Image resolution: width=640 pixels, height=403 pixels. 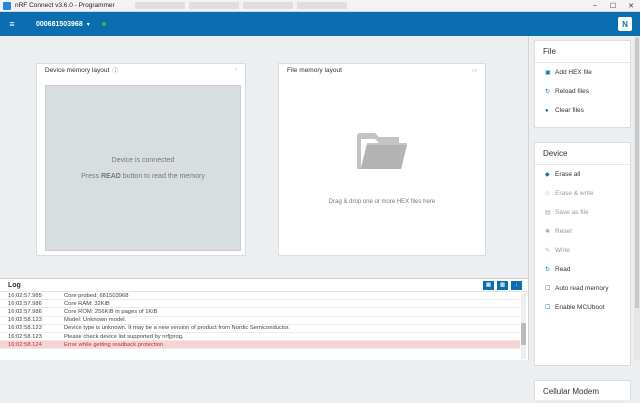 What do you see at coordinates (115, 70) in the screenshot?
I see `info-icon: ⓘ` at bounding box center [115, 70].